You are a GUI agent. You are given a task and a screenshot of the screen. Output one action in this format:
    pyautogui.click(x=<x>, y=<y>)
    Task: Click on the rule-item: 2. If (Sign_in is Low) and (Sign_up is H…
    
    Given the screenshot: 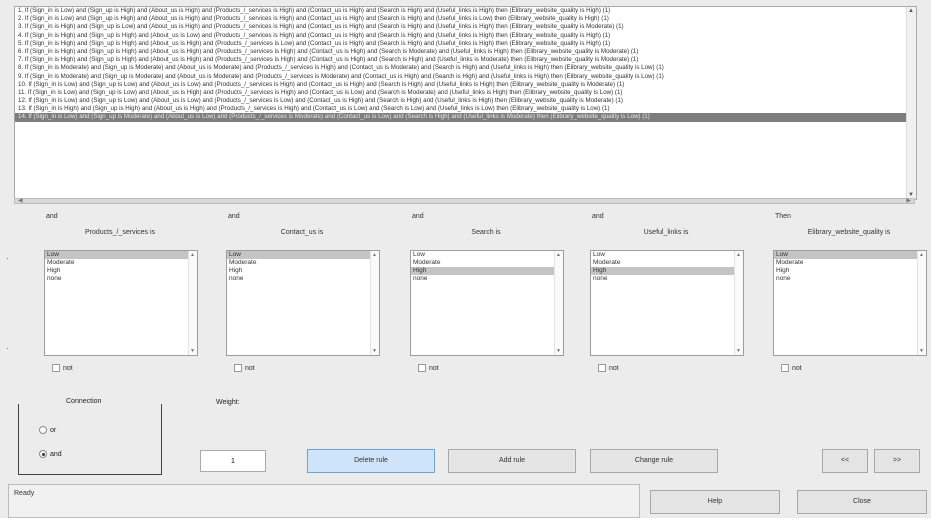 What is the action you would take?
    pyautogui.click(x=465, y=19)
    